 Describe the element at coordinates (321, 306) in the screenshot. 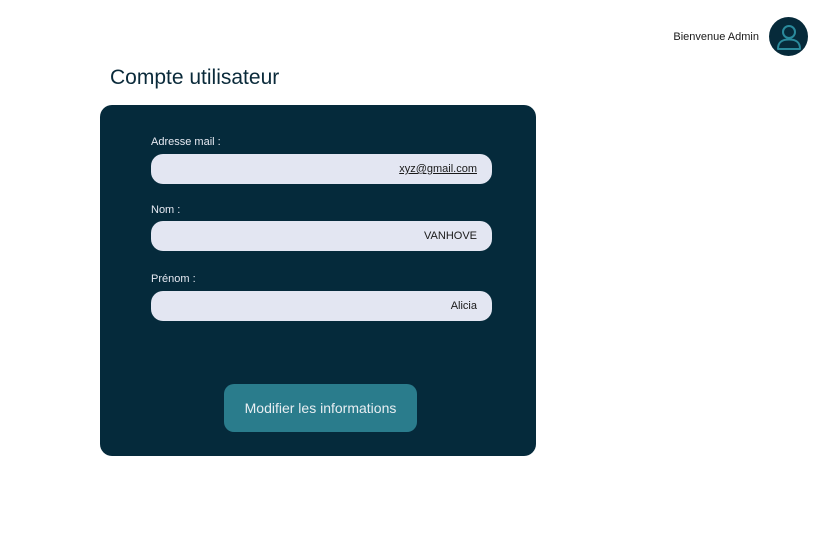

I see `prenom-field` at that location.